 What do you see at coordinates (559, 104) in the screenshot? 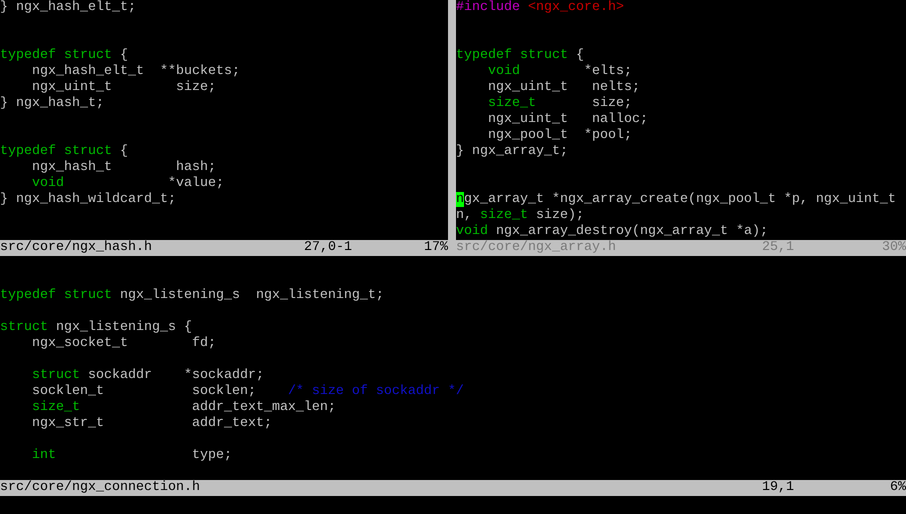
I see `code-line: size_t size;` at bounding box center [559, 104].